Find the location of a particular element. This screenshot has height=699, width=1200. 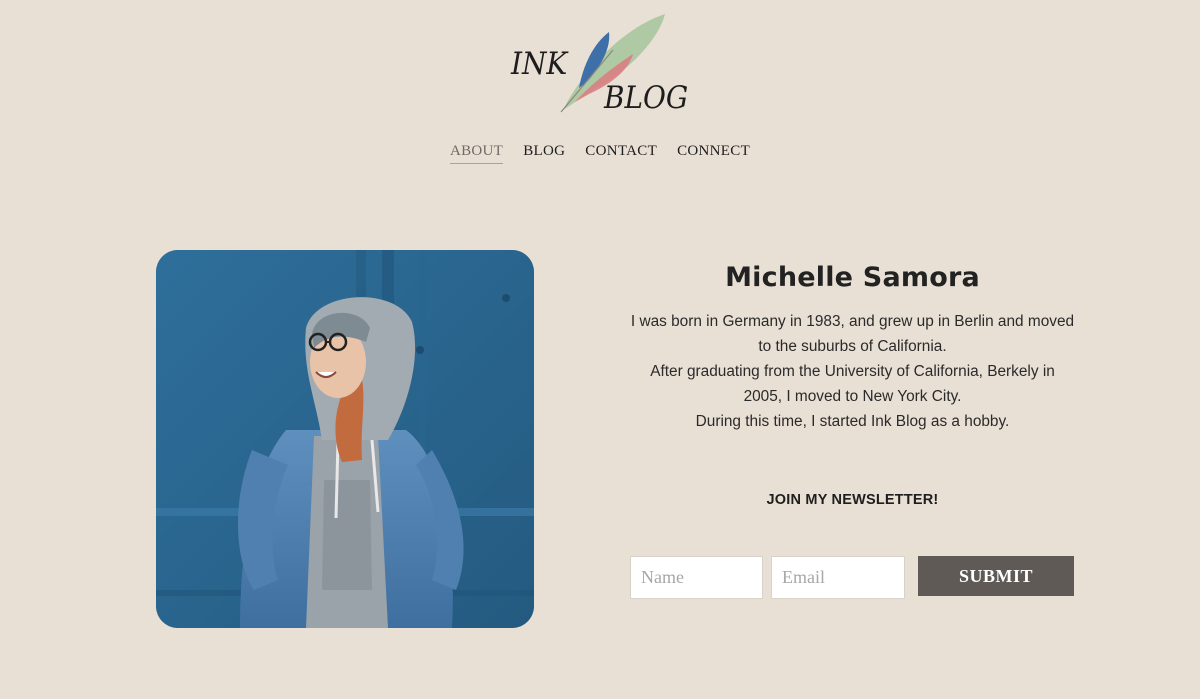

bio-line: to the suburbs of California. is located at coordinates (852, 346).